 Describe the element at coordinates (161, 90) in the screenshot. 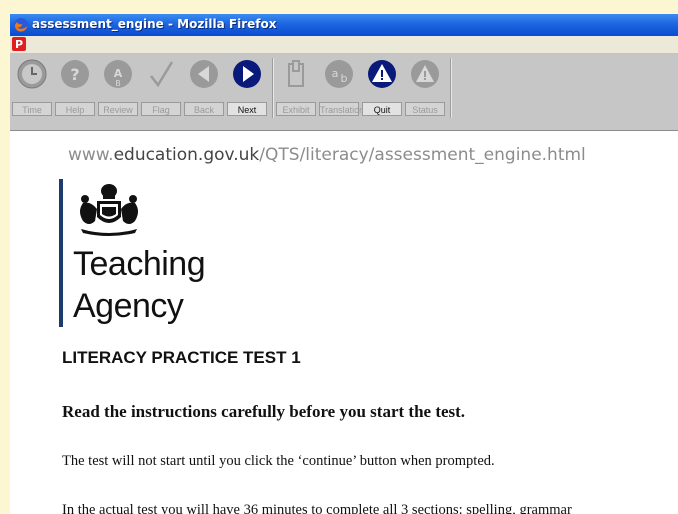

I see `flag-button: Flag` at that location.